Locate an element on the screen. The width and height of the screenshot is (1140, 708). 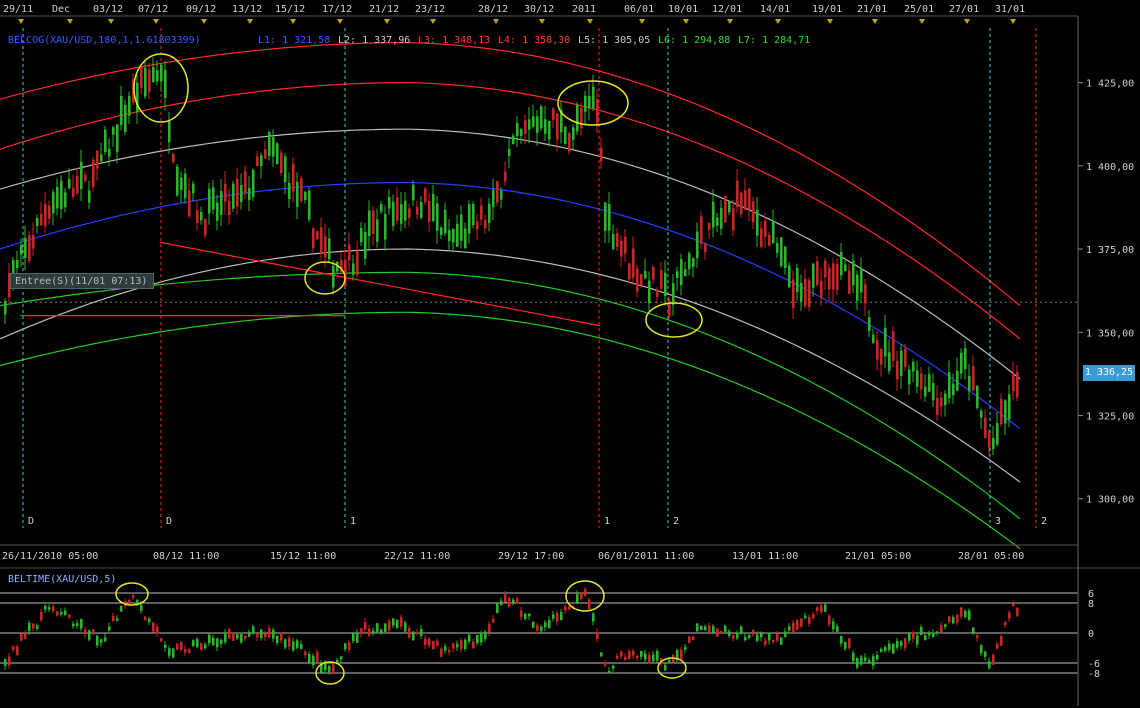
entry-marker-label: Entree(S)(11/01 07:13) is located at coordinates (82, 281).